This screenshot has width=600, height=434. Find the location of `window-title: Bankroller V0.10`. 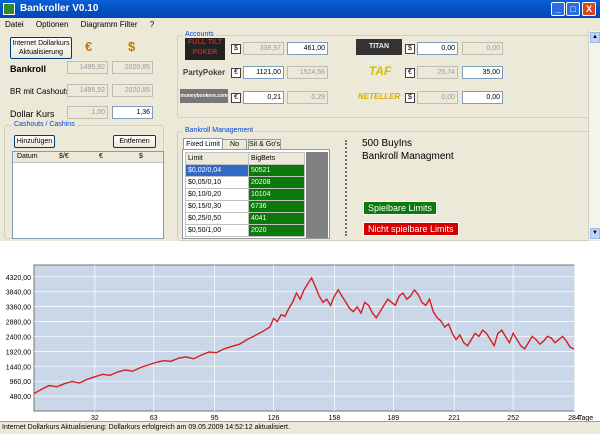

window-title: Bankroller V0.10 is located at coordinates (59, 8).